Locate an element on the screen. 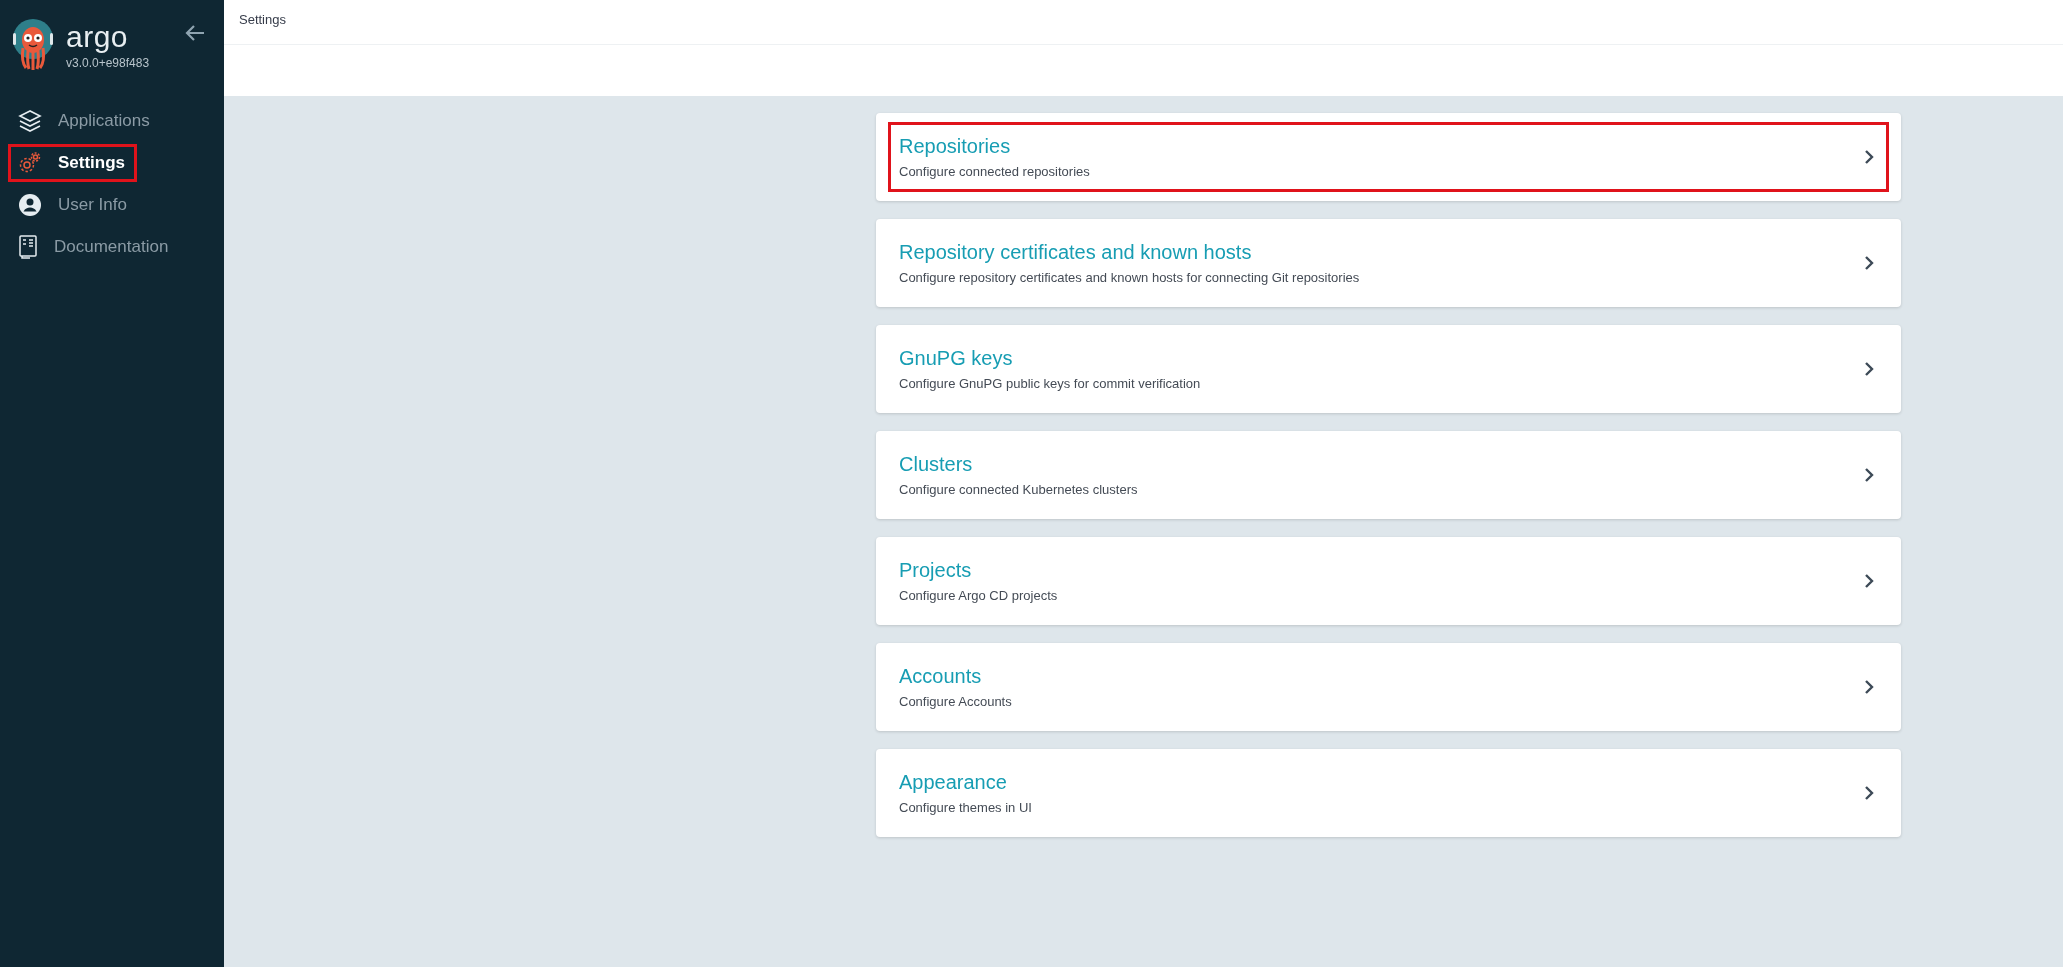  nav-label: Applications is located at coordinates (104, 121).